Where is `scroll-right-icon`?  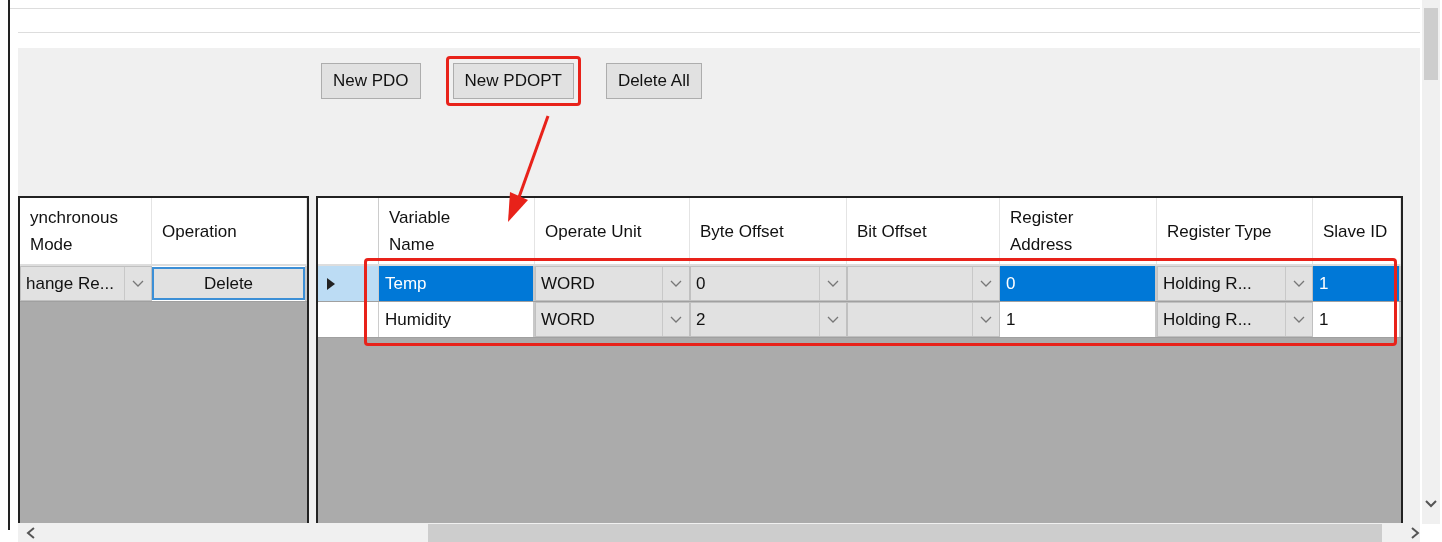 scroll-right-icon is located at coordinates (1415, 533).